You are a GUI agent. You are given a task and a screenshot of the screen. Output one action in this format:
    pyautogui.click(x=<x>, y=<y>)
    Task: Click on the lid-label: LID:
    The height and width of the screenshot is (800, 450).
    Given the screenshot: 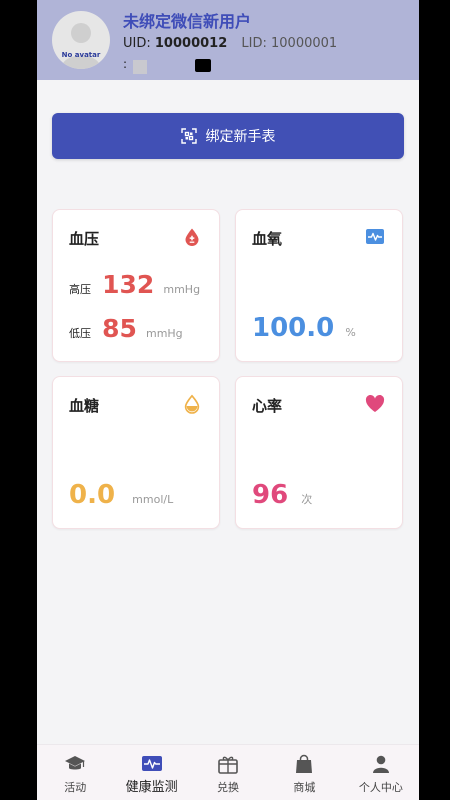 What is the action you would take?
    pyautogui.click(x=254, y=43)
    